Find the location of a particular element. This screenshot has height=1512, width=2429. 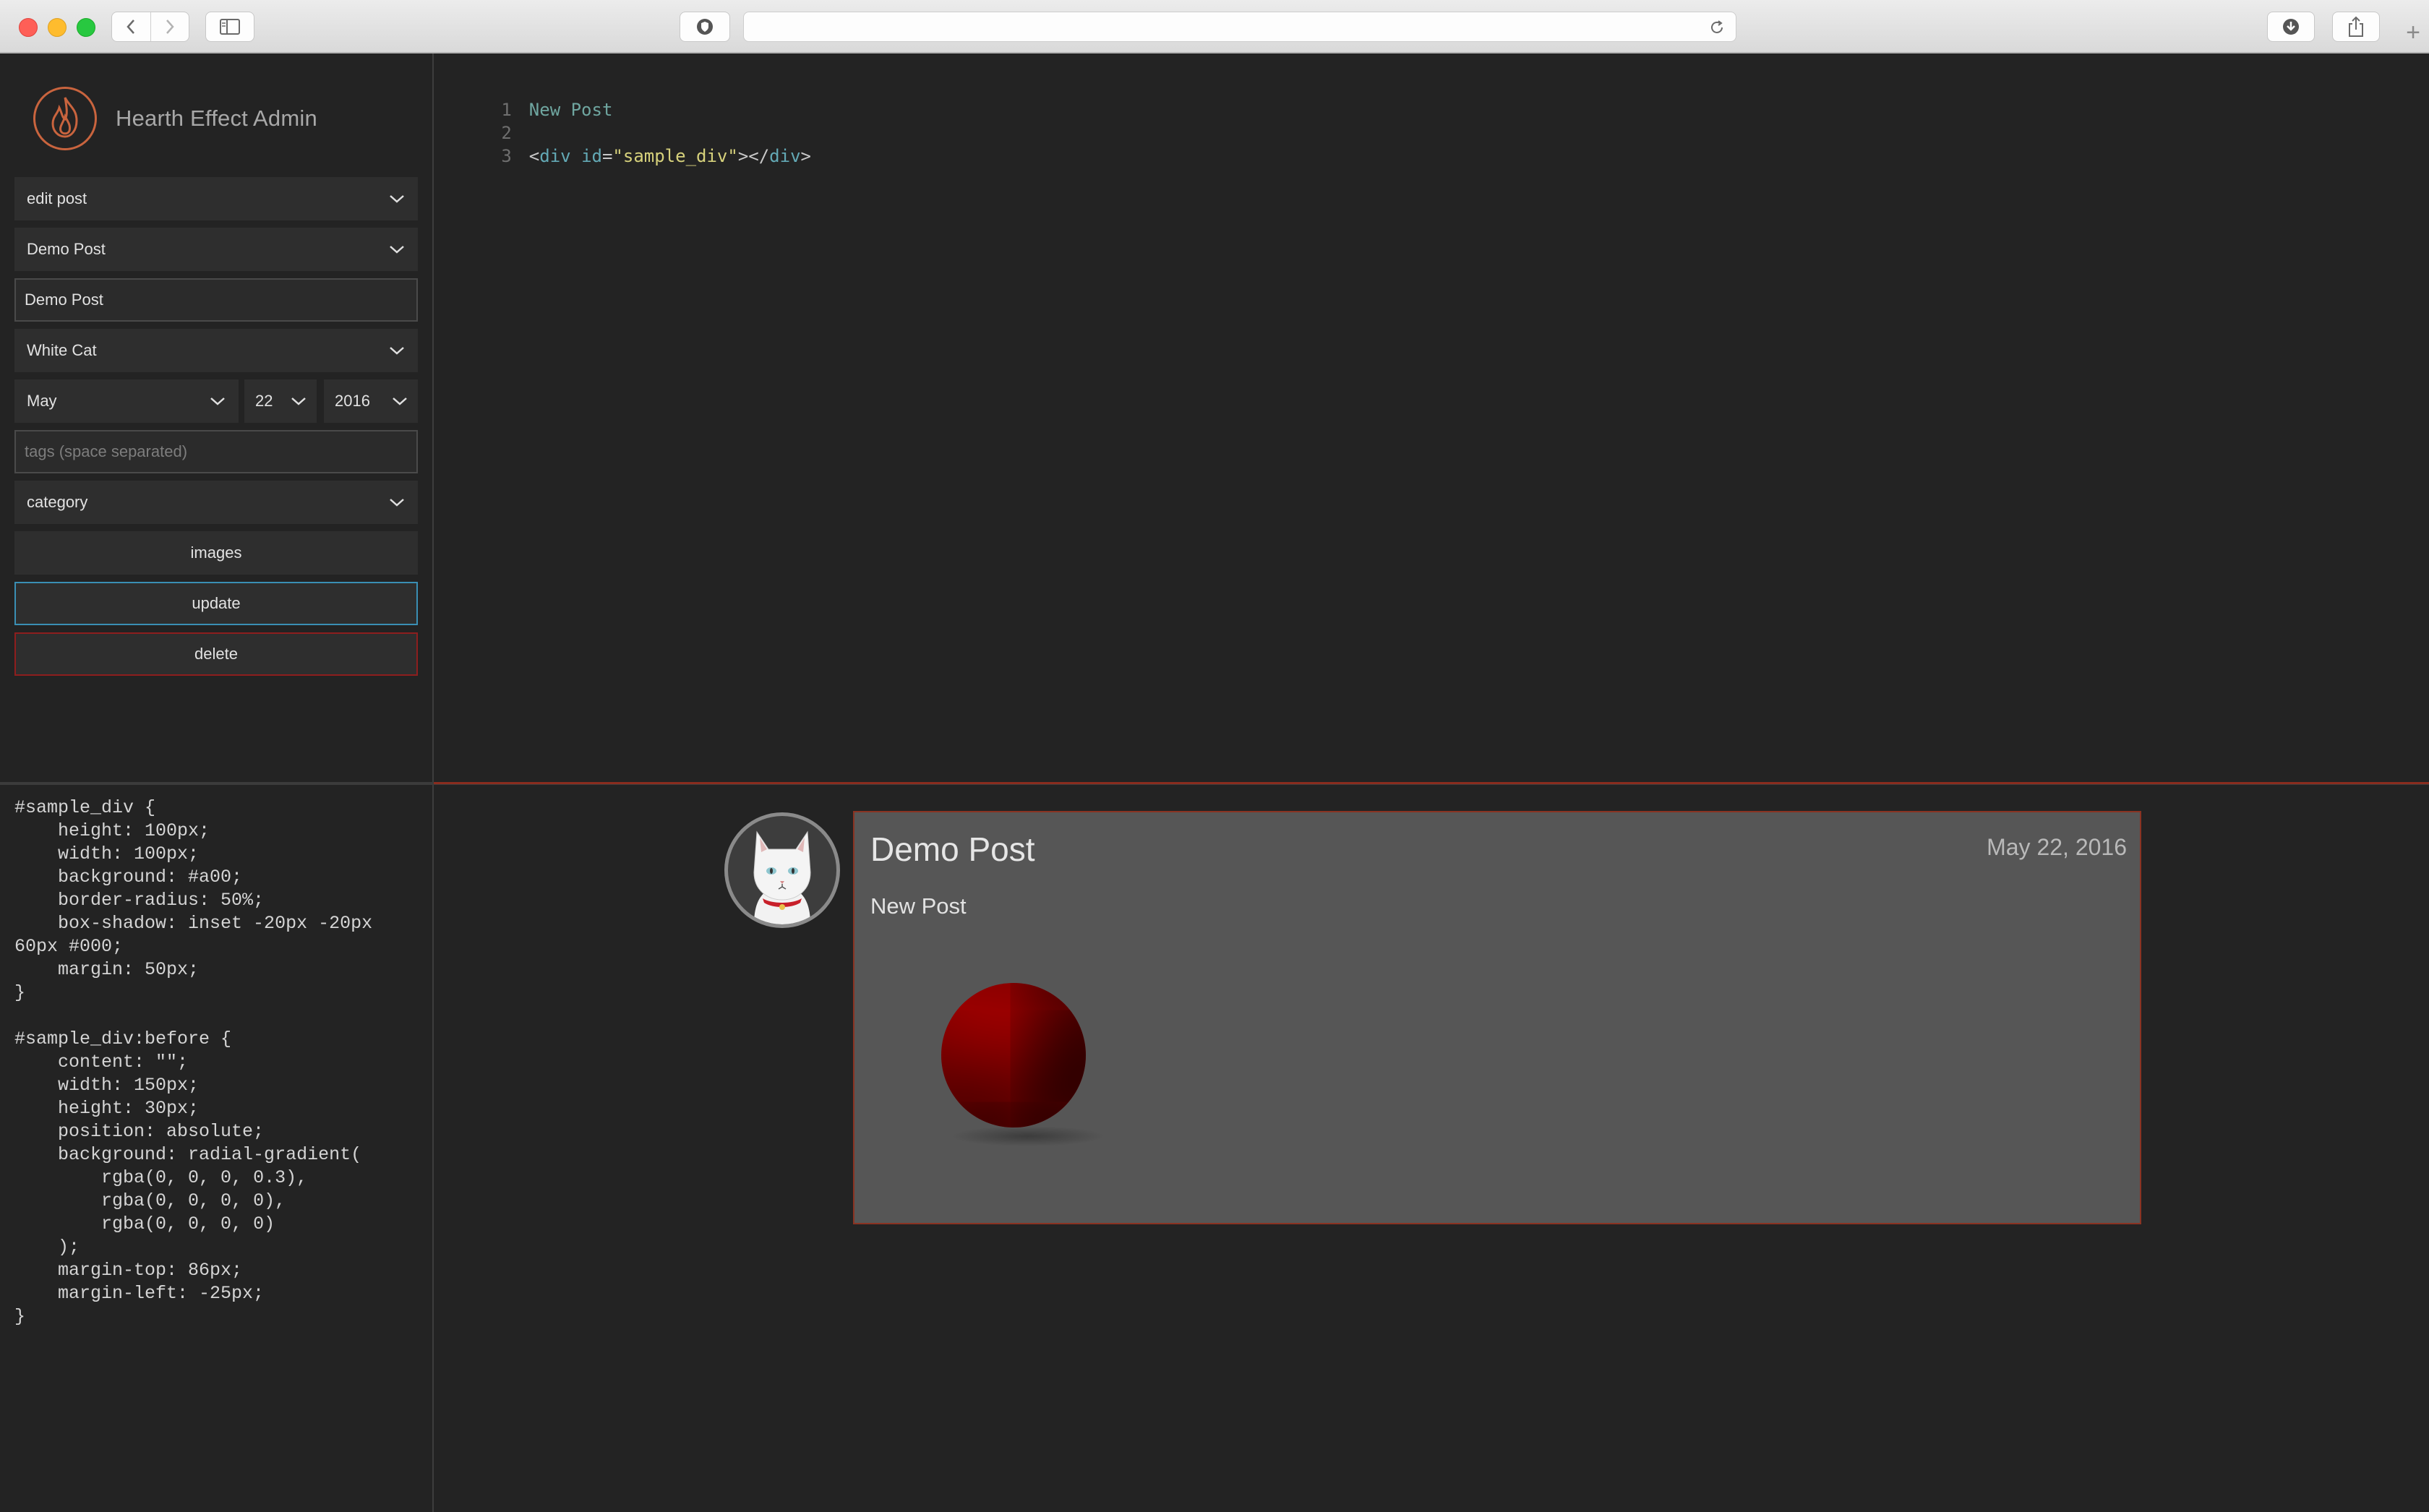

editor-line: 1 New Post is located at coordinates (523, 97).